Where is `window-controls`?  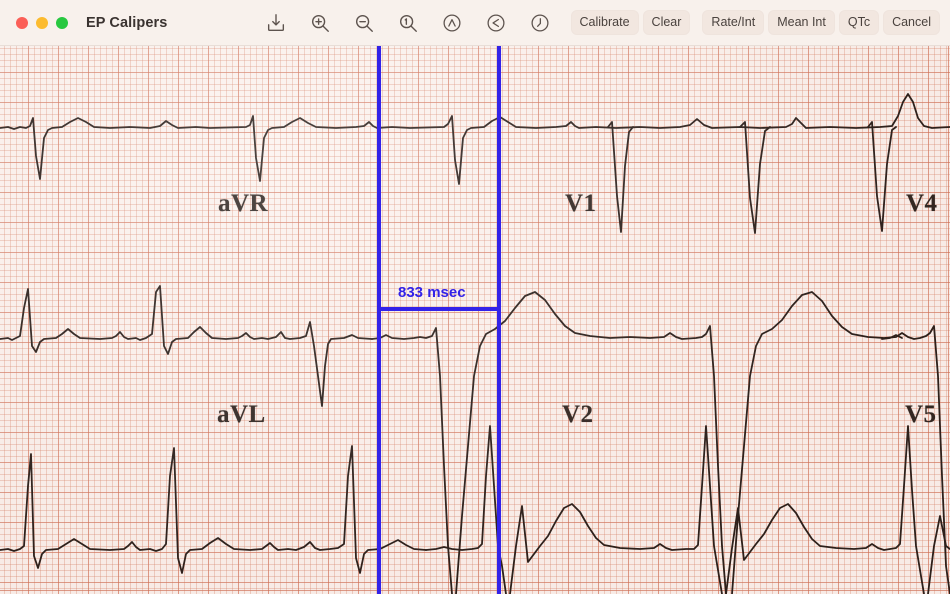 window-controls is located at coordinates (42, 22).